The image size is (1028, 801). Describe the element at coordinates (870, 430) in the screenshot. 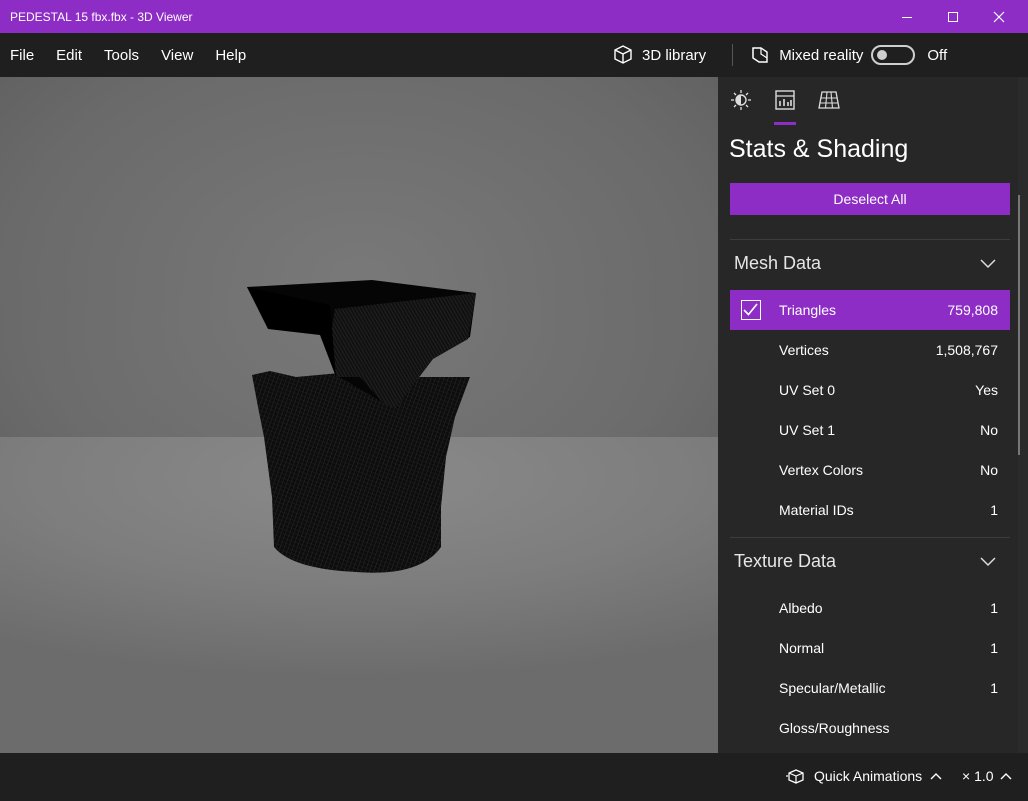

I see `mesh-row-uv-set-1: UV Set 1 No` at that location.